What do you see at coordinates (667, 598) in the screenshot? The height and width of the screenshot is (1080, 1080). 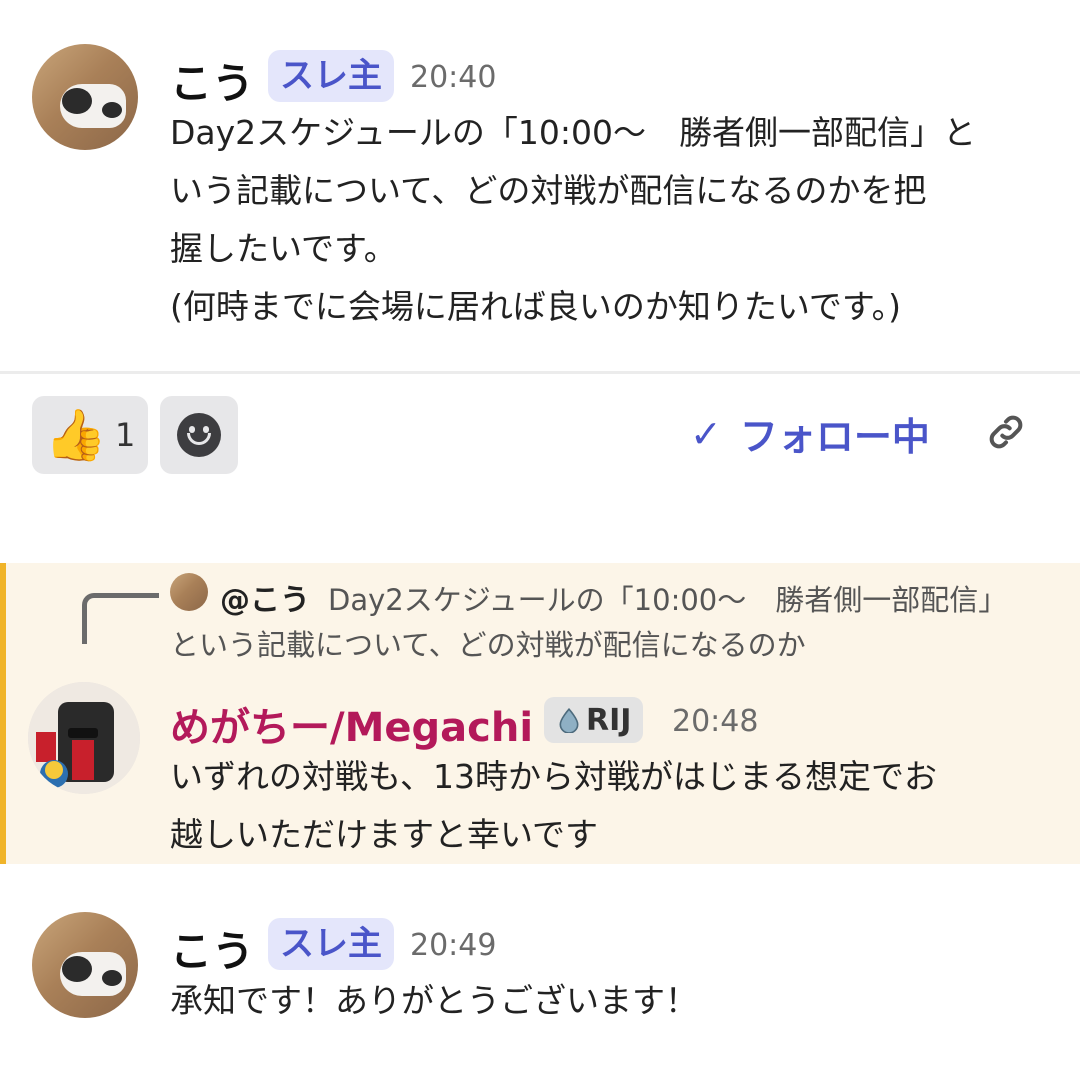 I see `quoted-text: Day2スケジュールの「10:00〜 勝者側一部配信」` at bounding box center [667, 598].